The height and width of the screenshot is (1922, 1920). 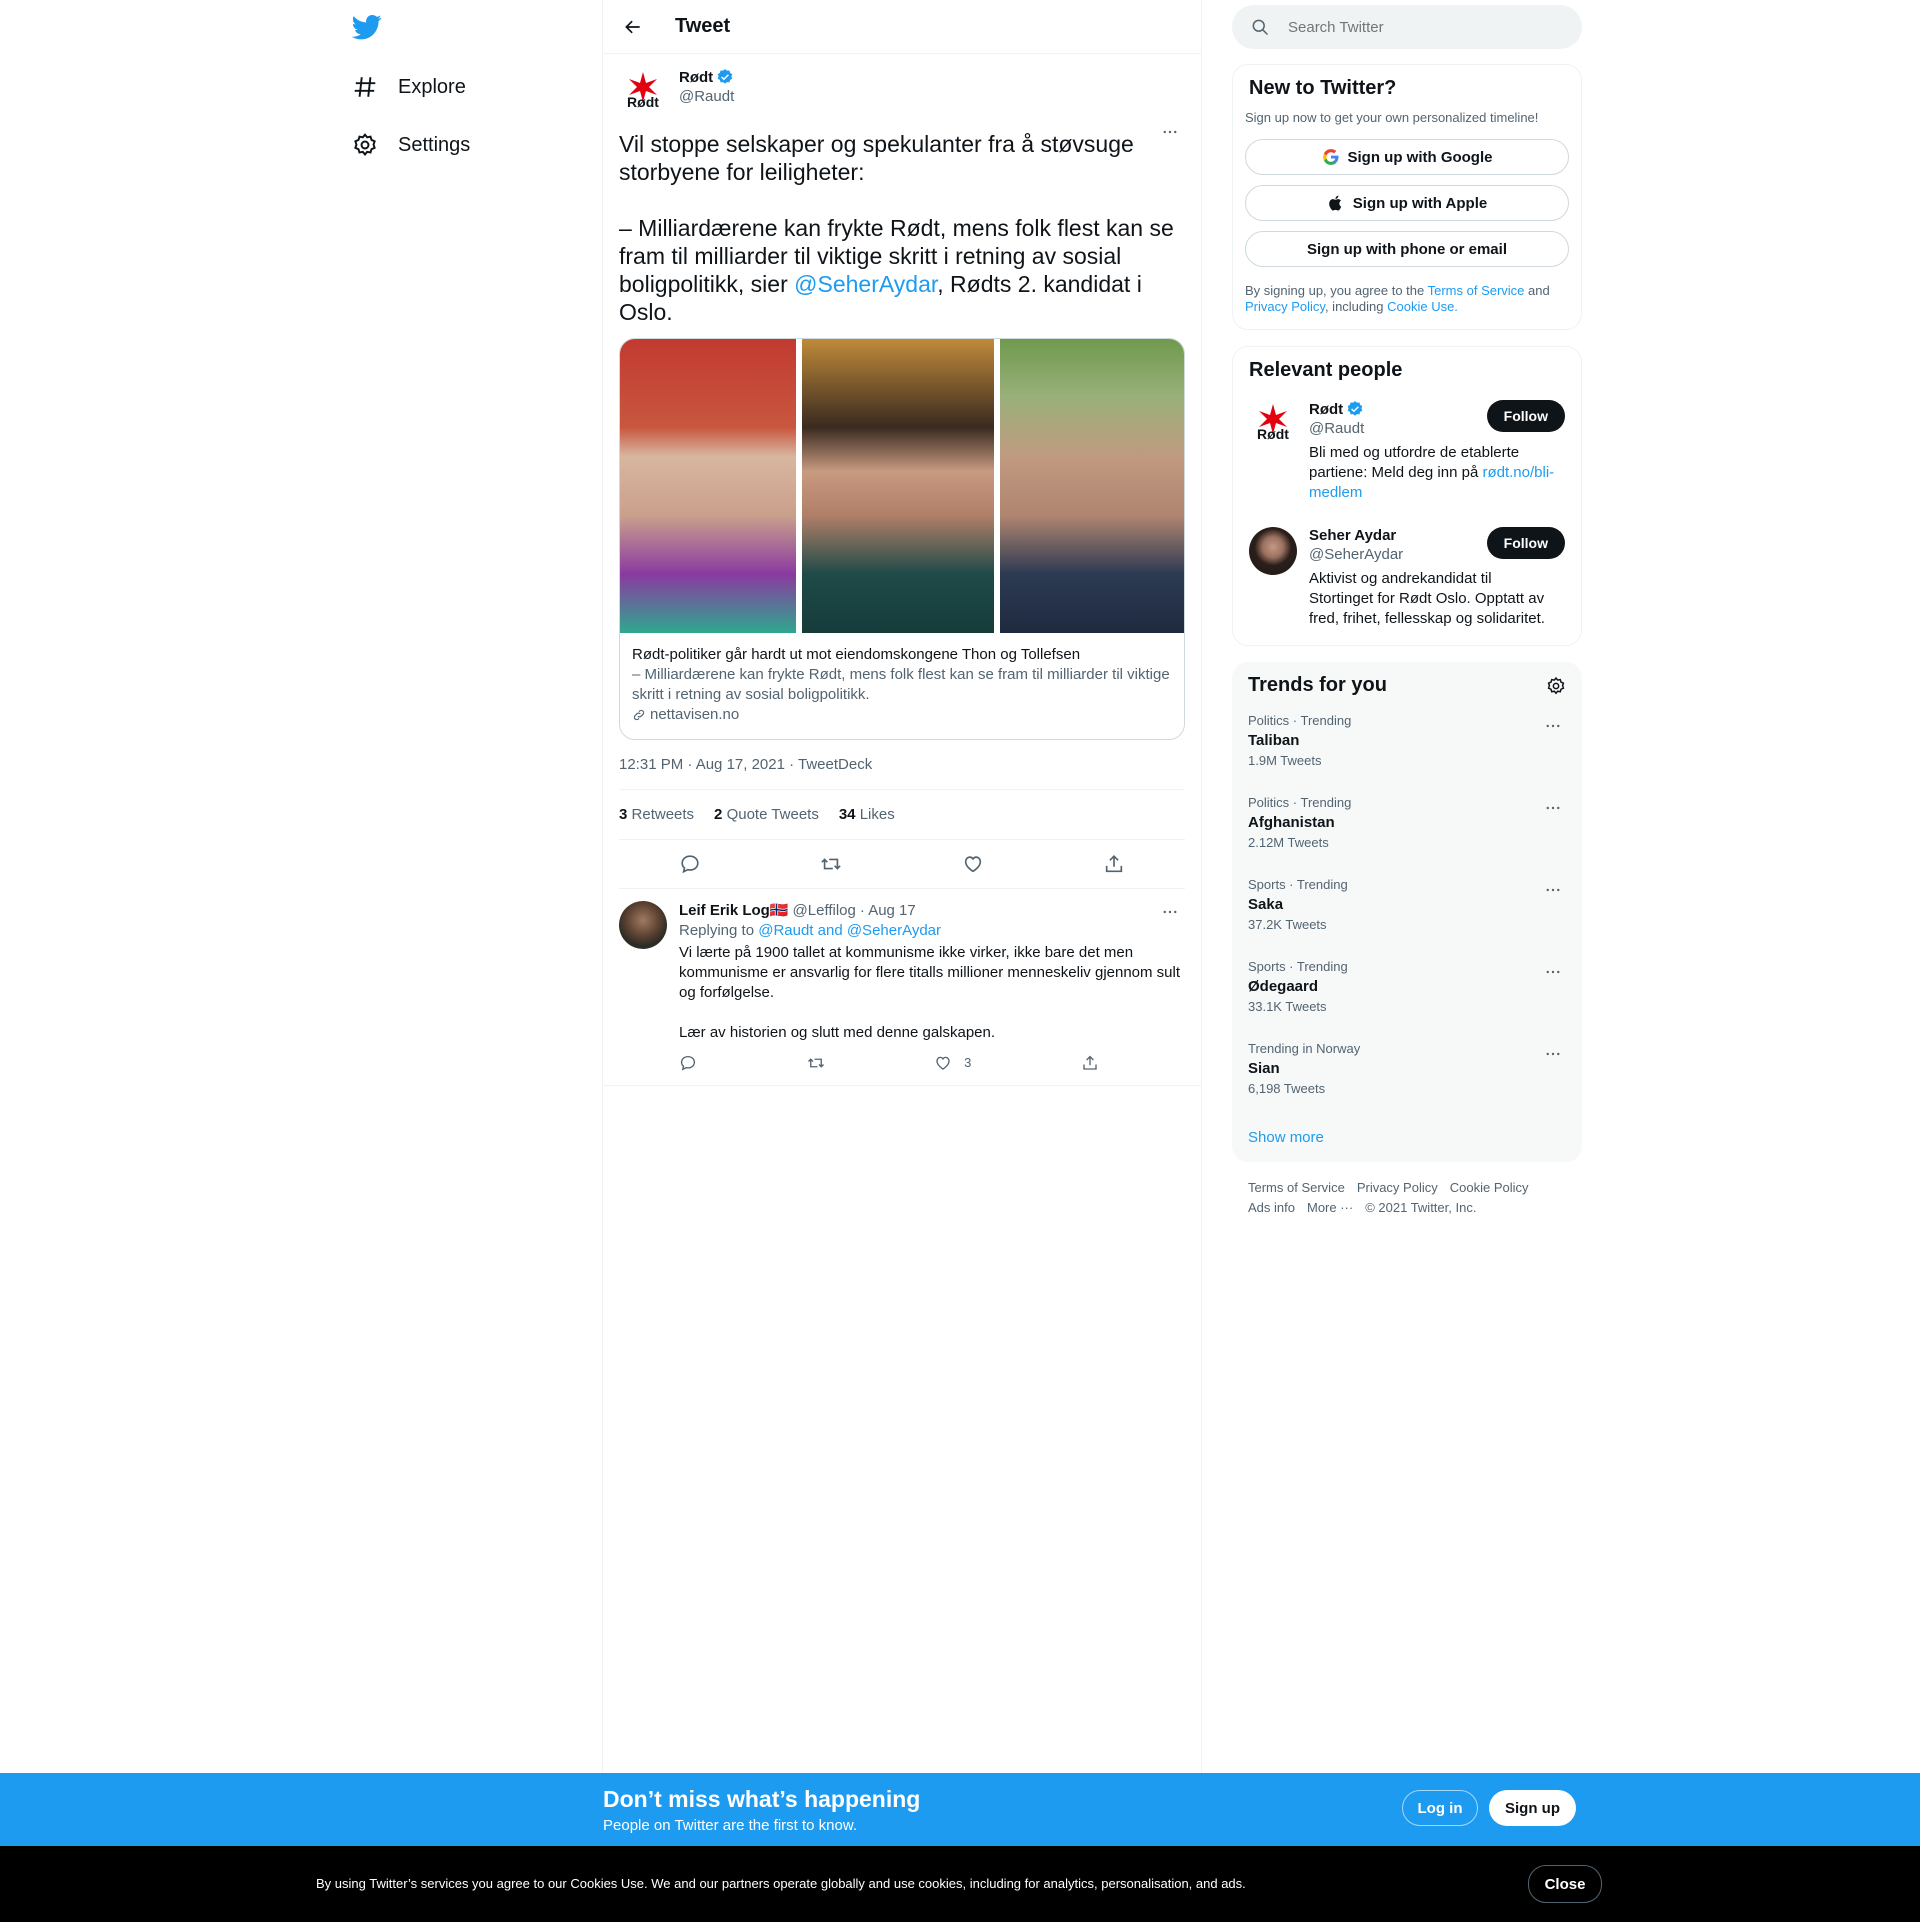 What do you see at coordinates (1407, 1137) in the screenshot?
I see `show-more-link: Show more` at bounding box center [1407, 1137].